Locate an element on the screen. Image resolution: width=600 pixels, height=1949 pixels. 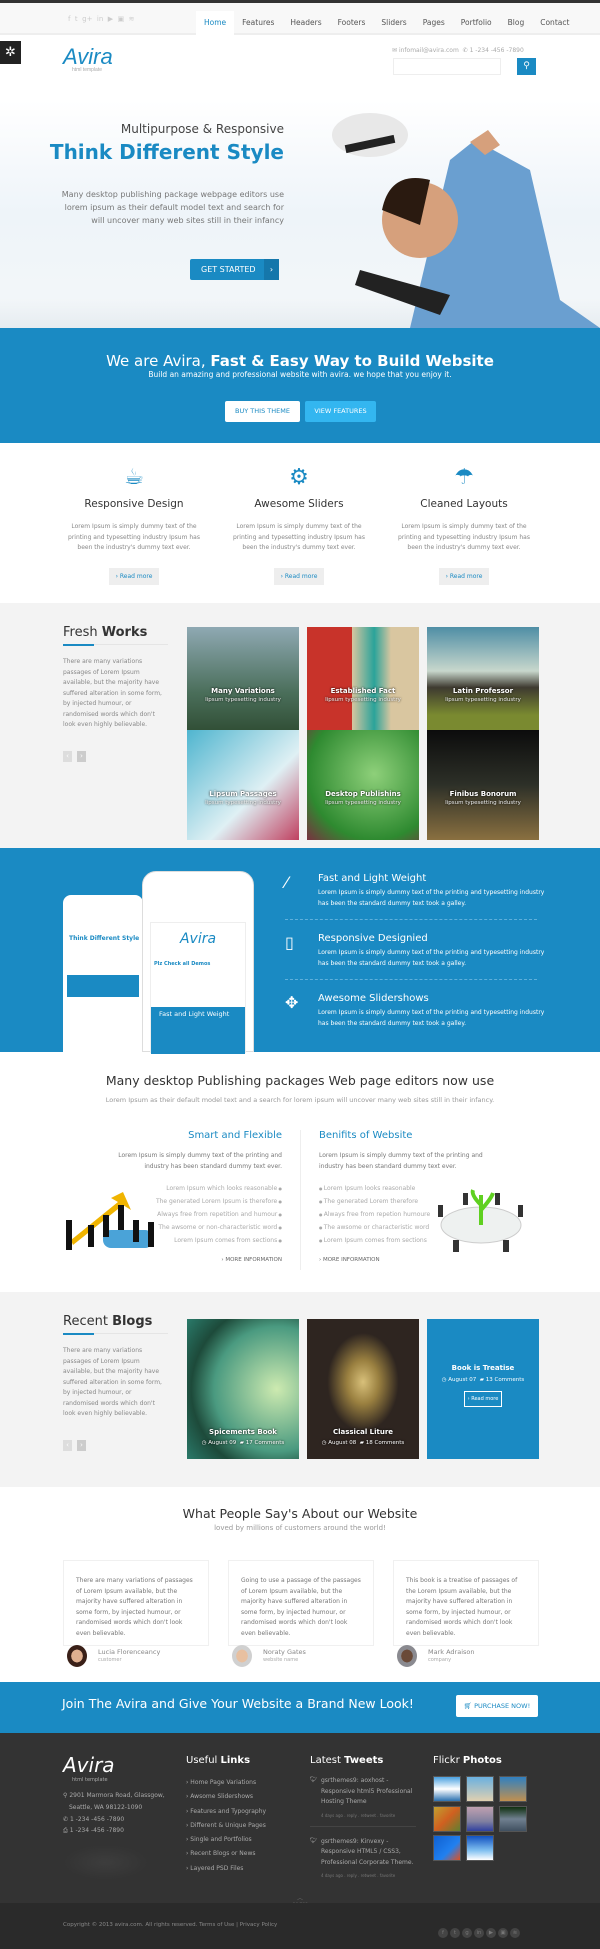
style-switcher-gear-icon: ✲ is located at coordinates (10, 52).